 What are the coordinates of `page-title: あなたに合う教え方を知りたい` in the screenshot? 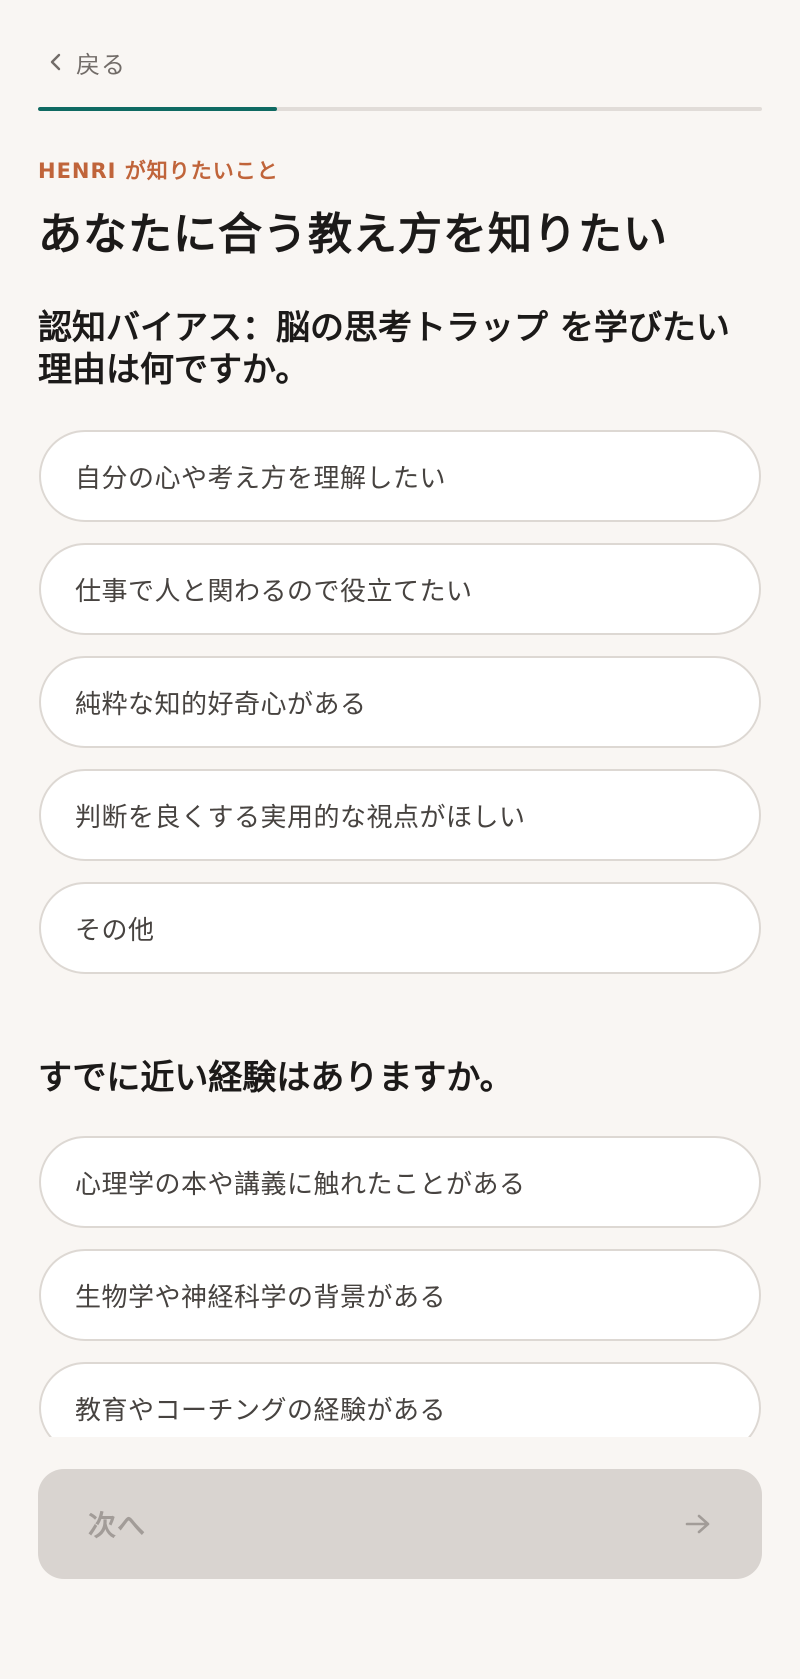 It's located at (353, 234).